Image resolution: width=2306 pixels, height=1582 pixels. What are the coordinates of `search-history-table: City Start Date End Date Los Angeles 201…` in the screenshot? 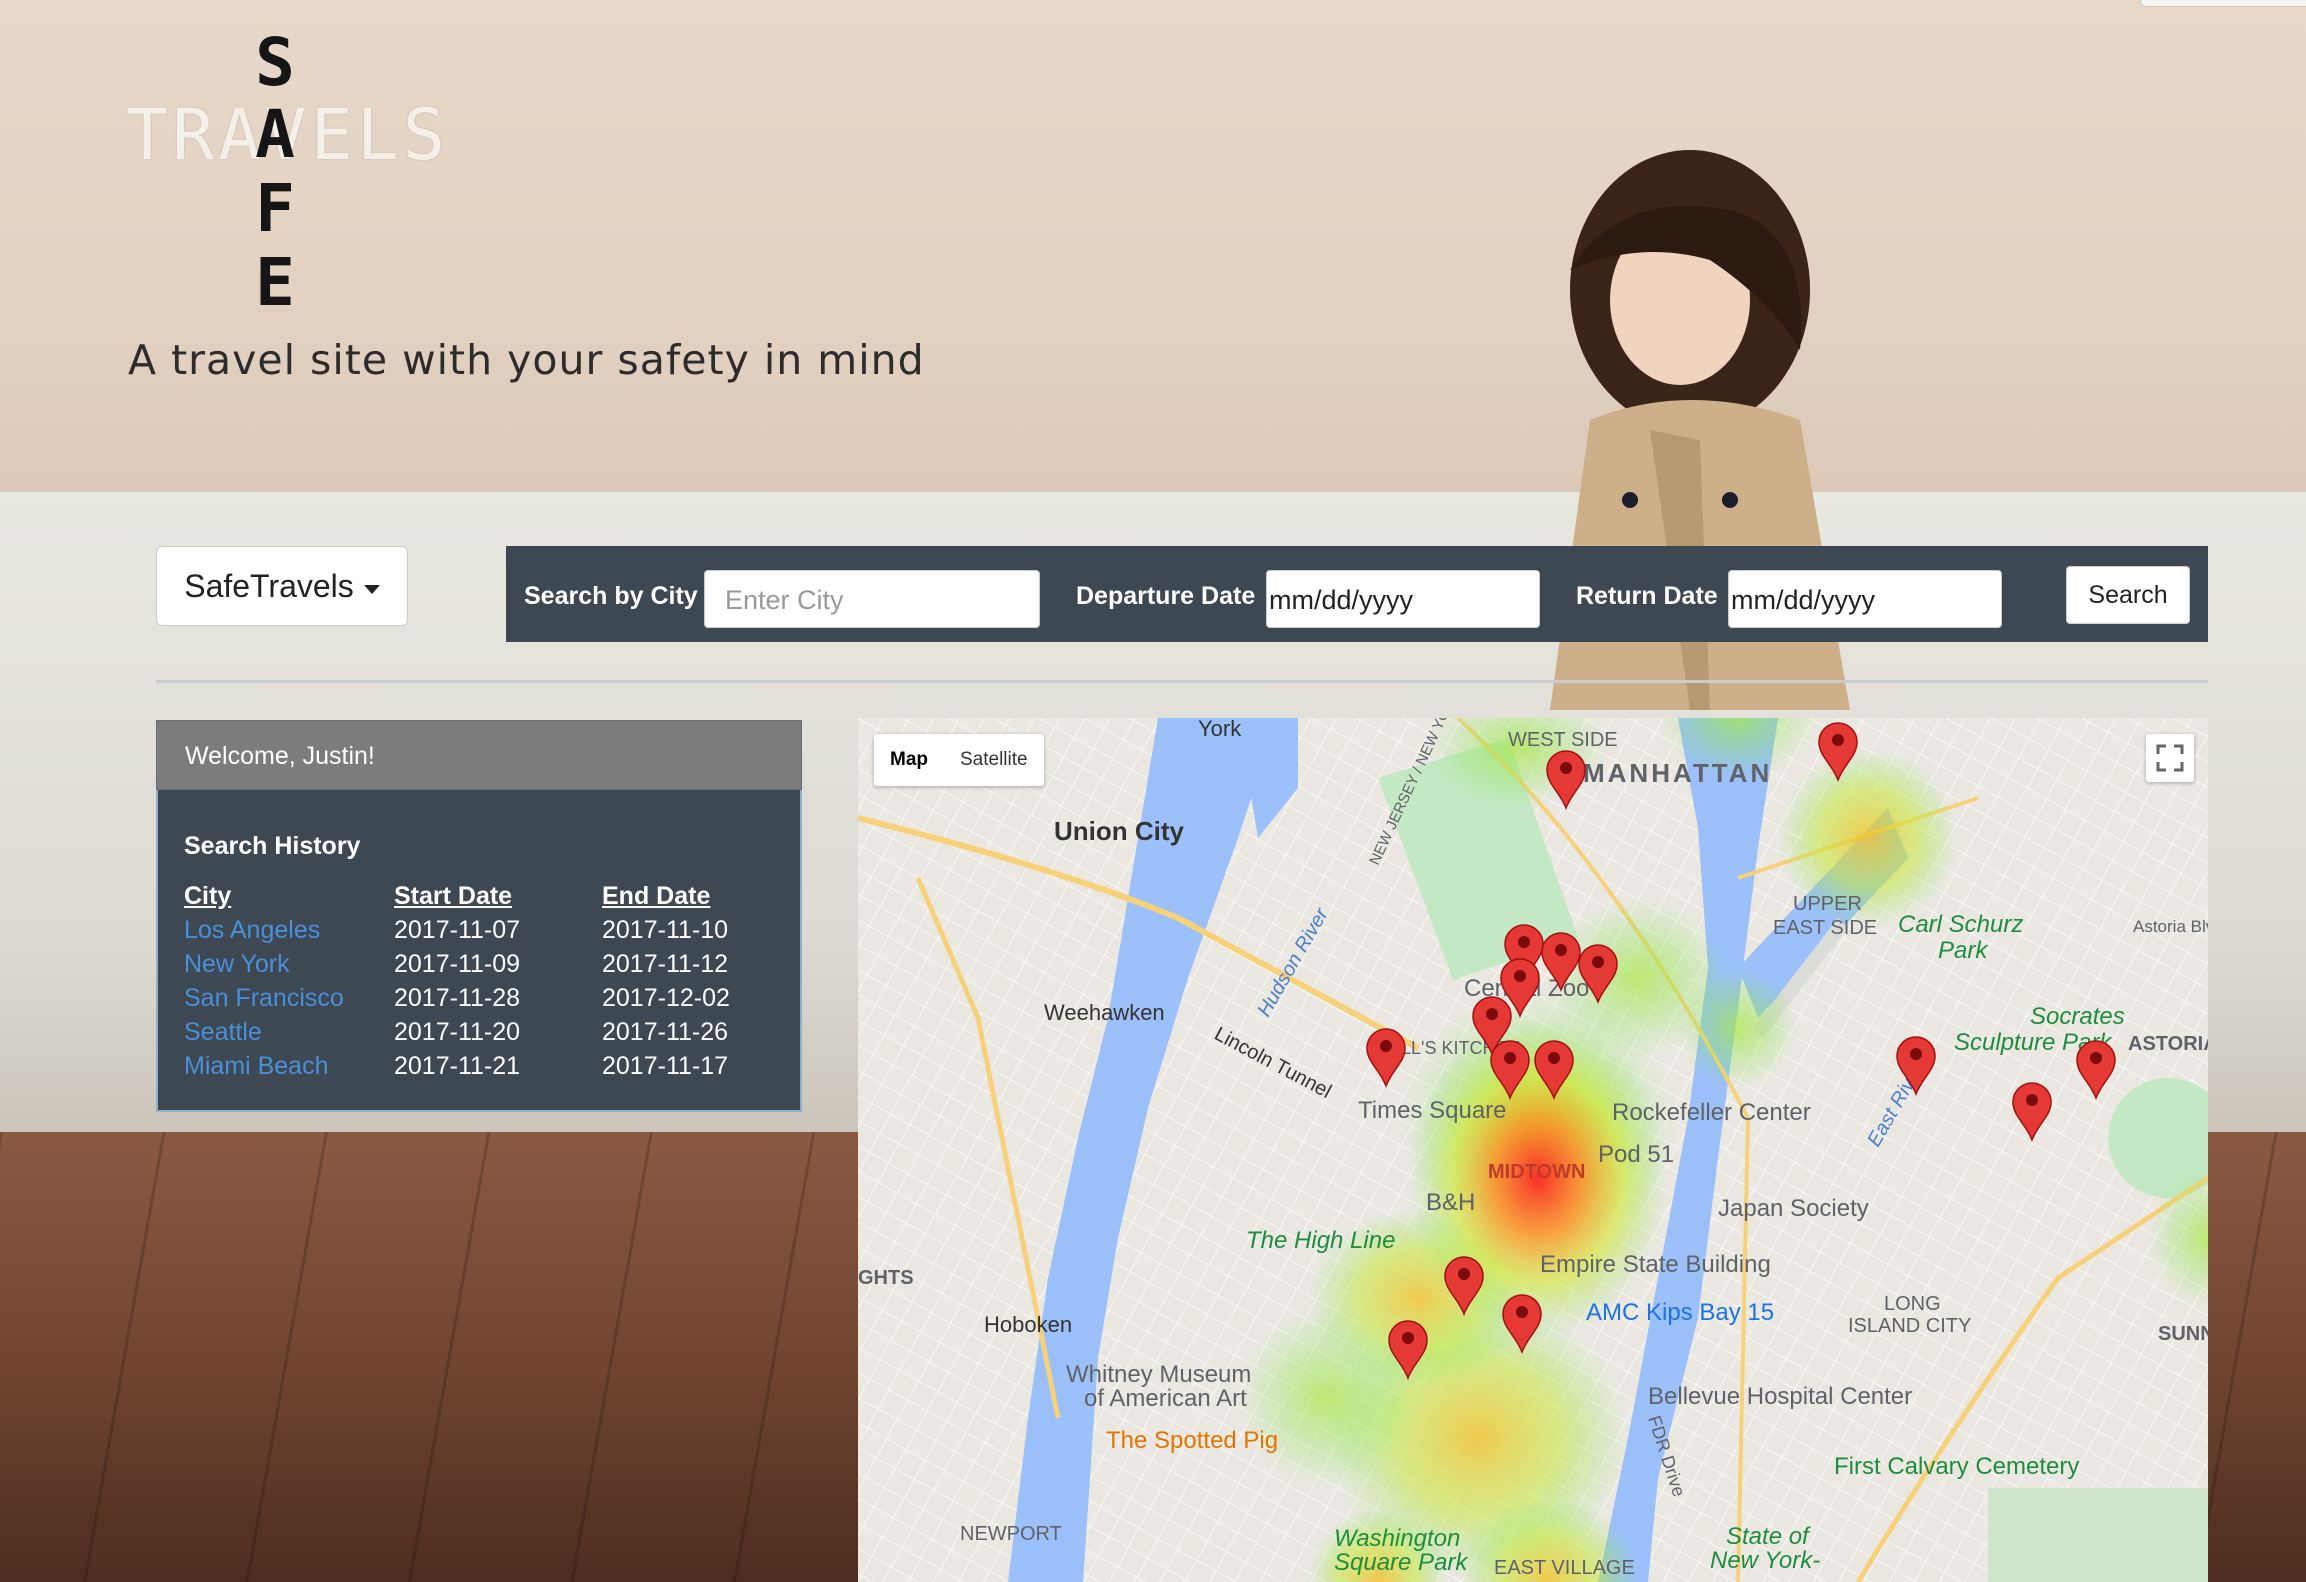 It's located at (483, 981).